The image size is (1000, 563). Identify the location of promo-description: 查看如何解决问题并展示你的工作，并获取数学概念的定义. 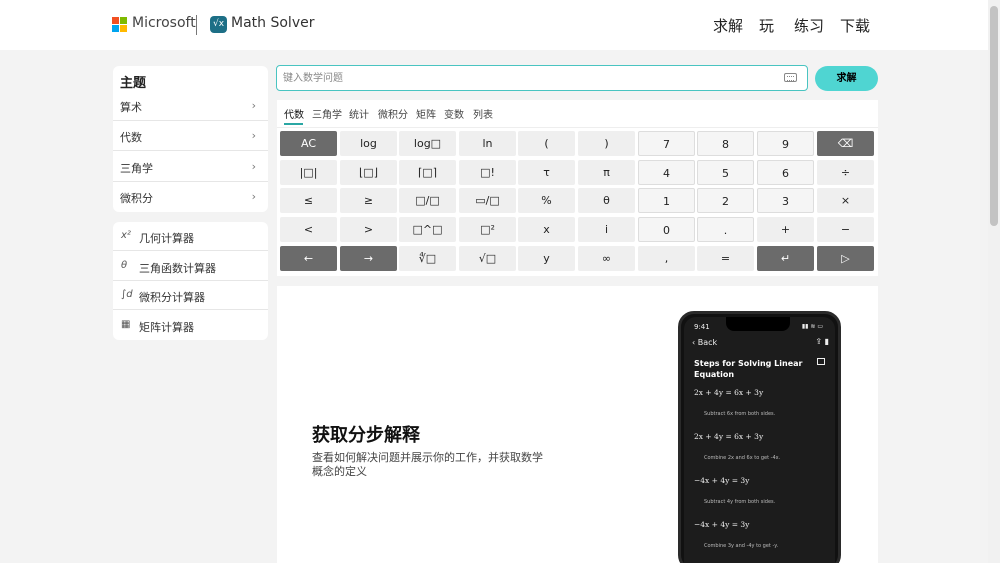
(427, 464).